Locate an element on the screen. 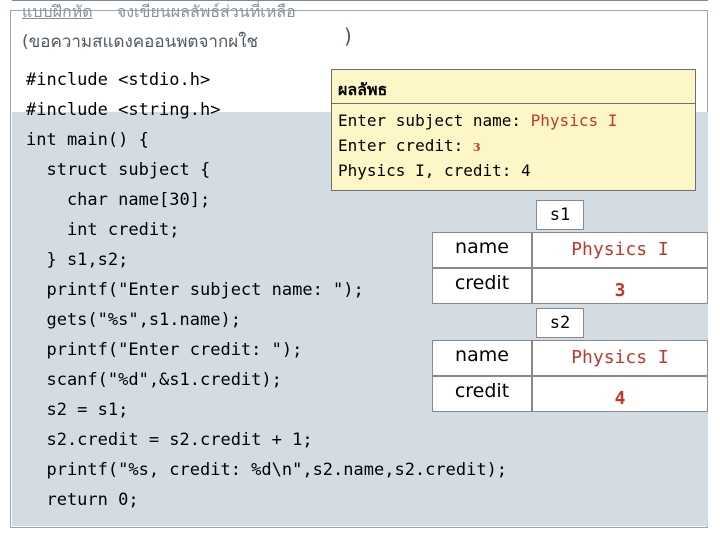  s2-name-label: name is located at coordinates (482, 355).